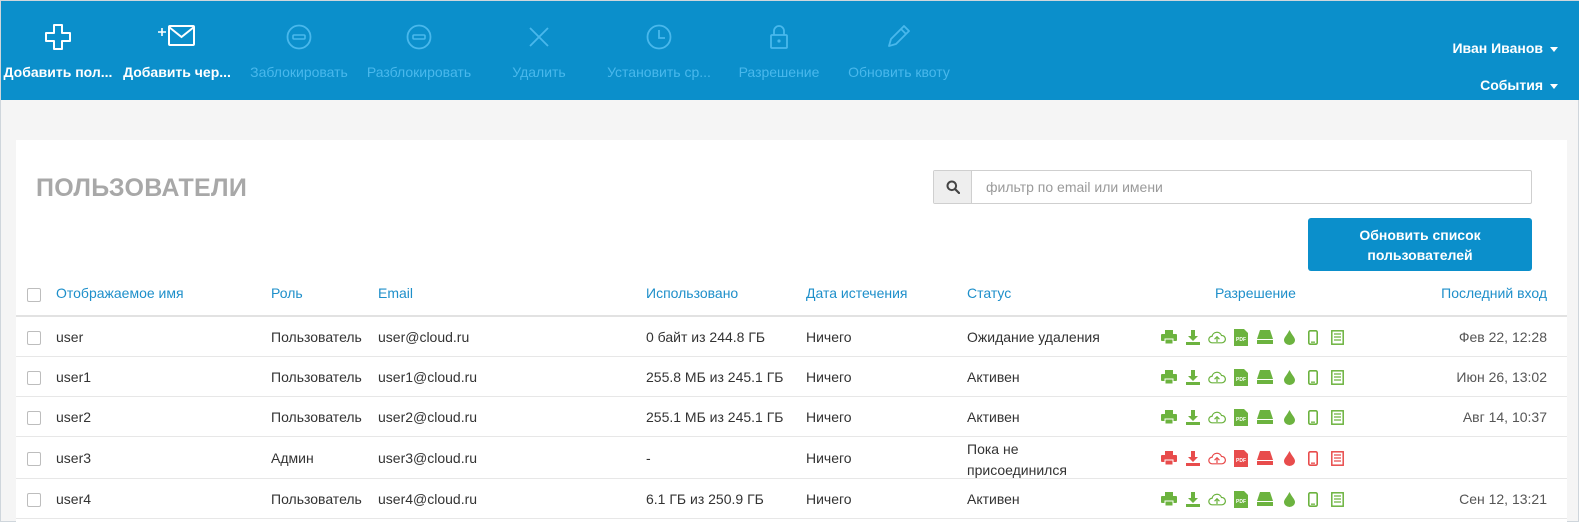 This screenshot has width=1579, height=522. I want to click on block-label: Заблокировать, so click(299, 72).